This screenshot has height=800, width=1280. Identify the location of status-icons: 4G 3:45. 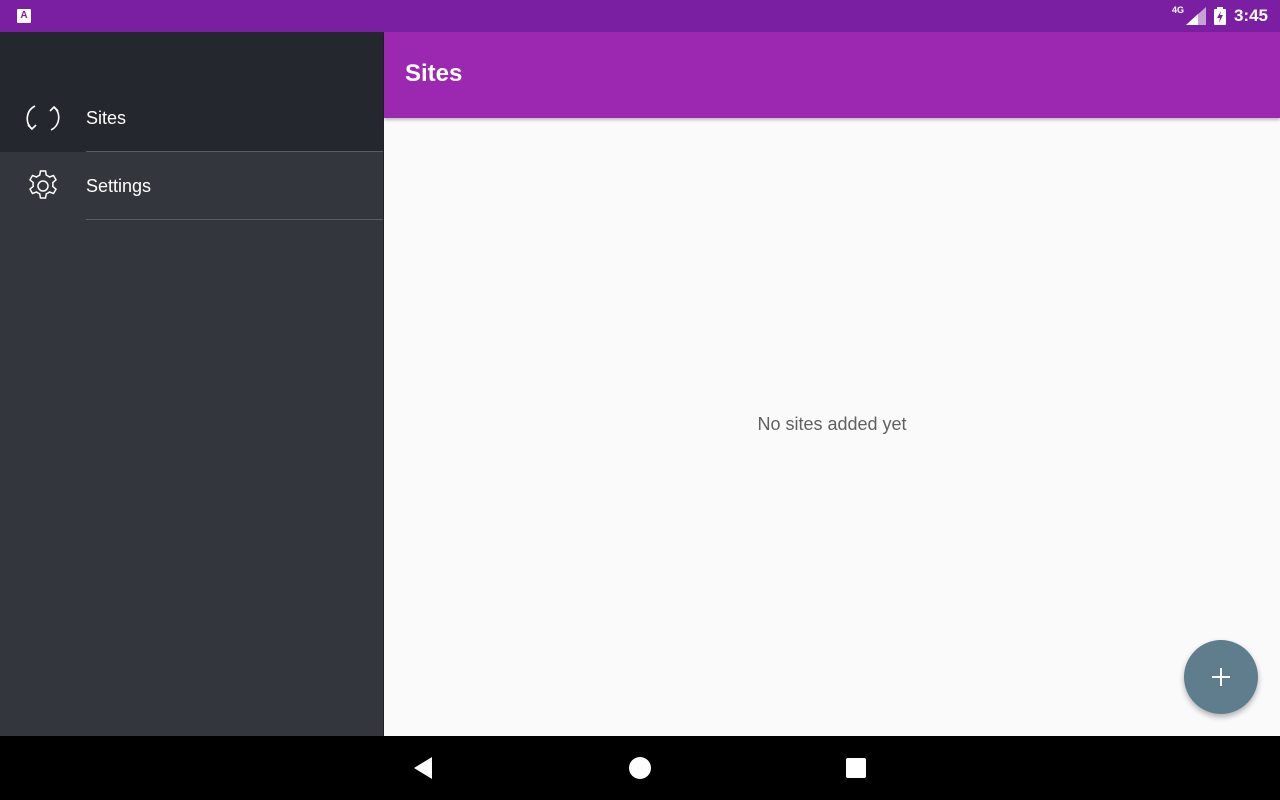
(1220, 16).